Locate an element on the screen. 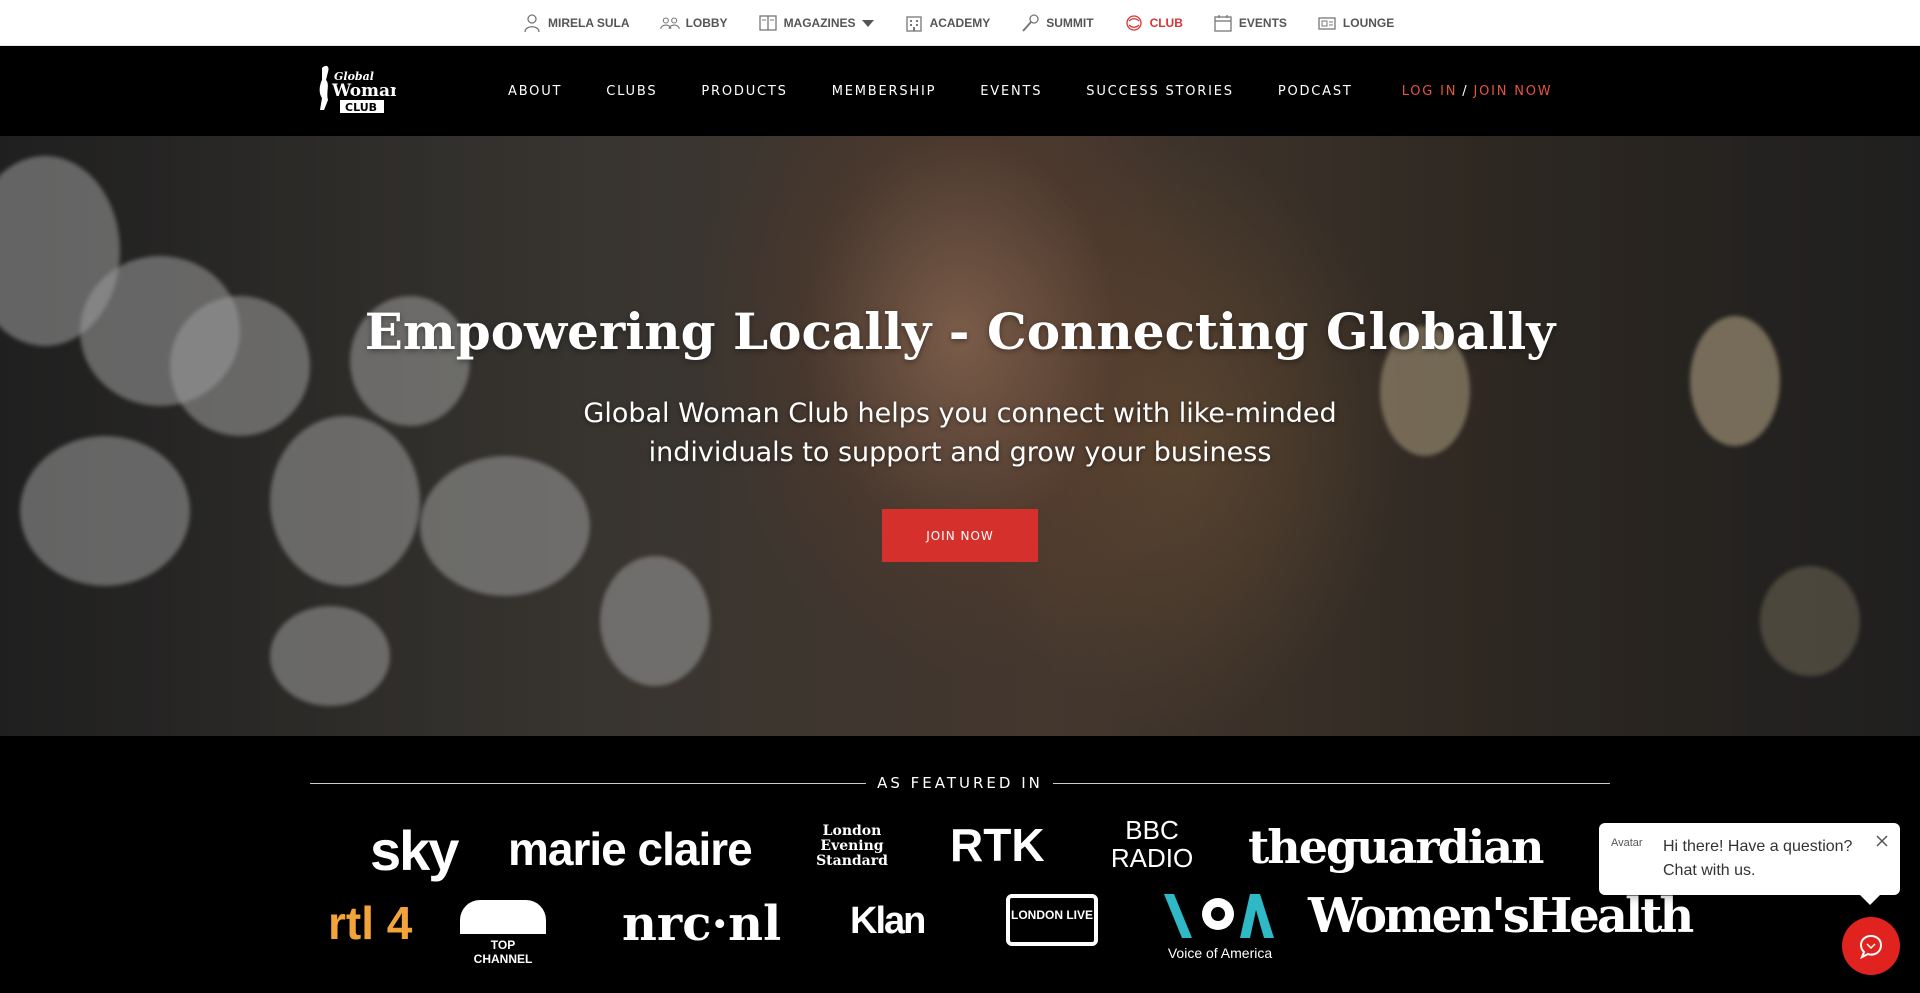 The width and height of the screenshot is (1920, 993). logo-rtk: RTK is located at coordinates (997, 845).